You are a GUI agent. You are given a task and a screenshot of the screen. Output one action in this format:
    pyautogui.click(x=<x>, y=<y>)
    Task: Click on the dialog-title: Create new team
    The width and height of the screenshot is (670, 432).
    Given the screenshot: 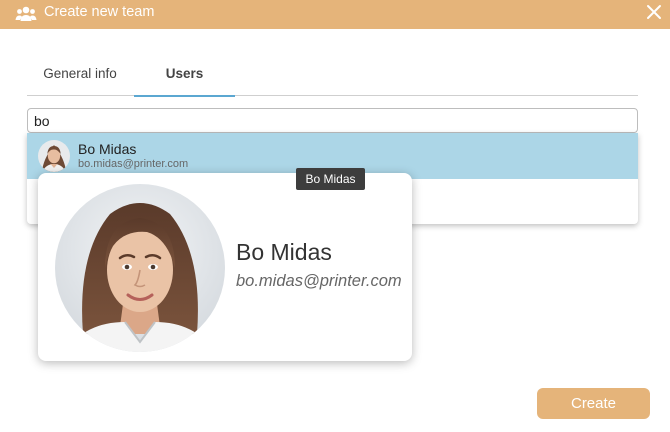 What is the action you would take?
    pyautogui.click(x=99, y=12)
    